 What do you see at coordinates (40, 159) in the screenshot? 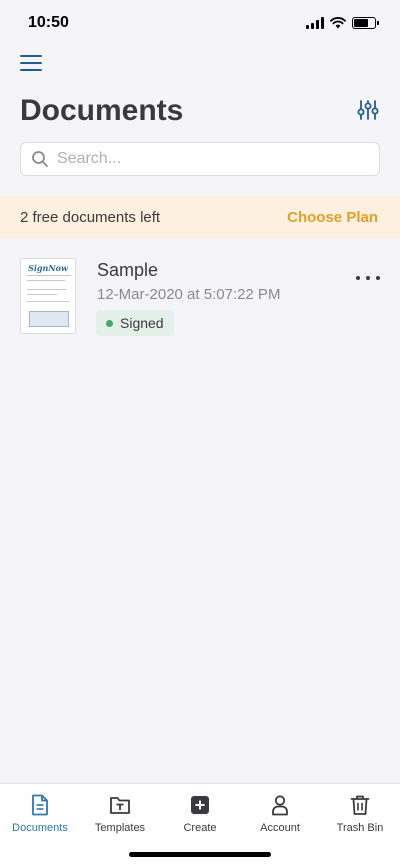
I see `search-icon` at bounding box center [40, 159].